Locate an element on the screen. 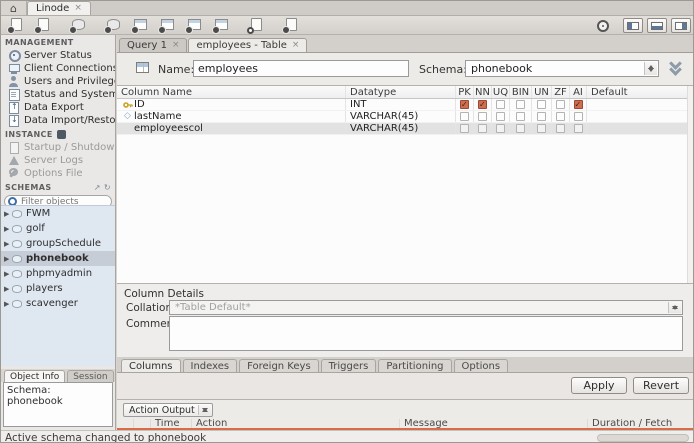 The image size is (694, 443). col-header-uq: UQ is located at coordinates (500, 92).